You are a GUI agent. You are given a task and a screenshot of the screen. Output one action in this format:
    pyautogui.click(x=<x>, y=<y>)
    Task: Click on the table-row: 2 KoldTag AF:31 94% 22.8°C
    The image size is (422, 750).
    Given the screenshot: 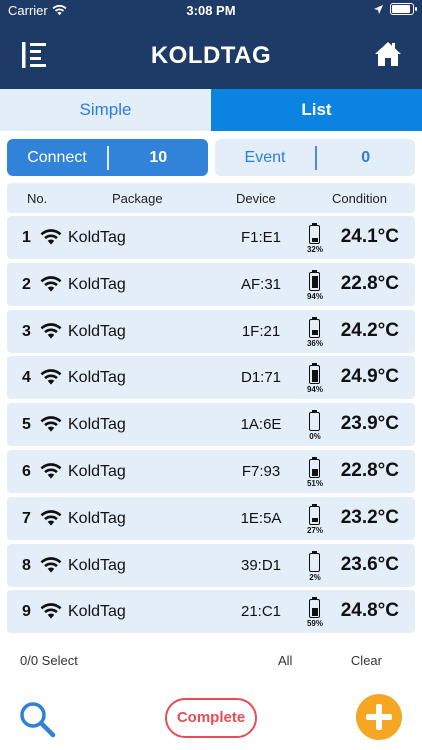 What is the action you would take?
    pyautogui.click(x=211, y=284)
    